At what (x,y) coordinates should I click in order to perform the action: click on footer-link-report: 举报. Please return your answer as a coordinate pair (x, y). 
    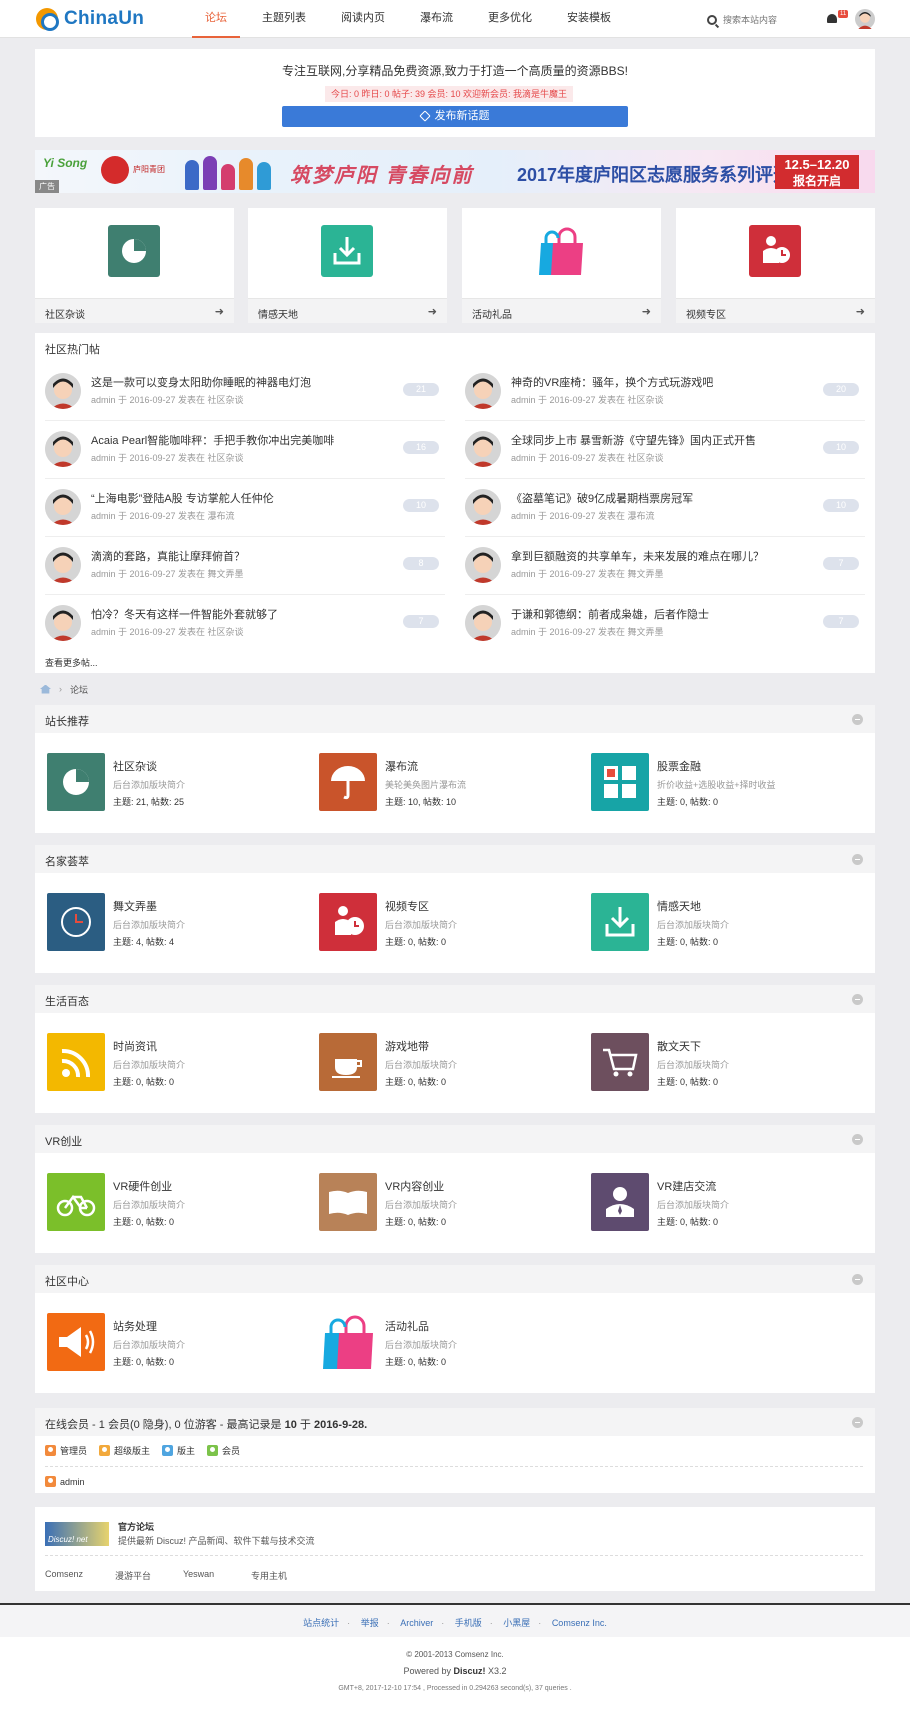
    Looking at the image, I should click on (370, 1623).